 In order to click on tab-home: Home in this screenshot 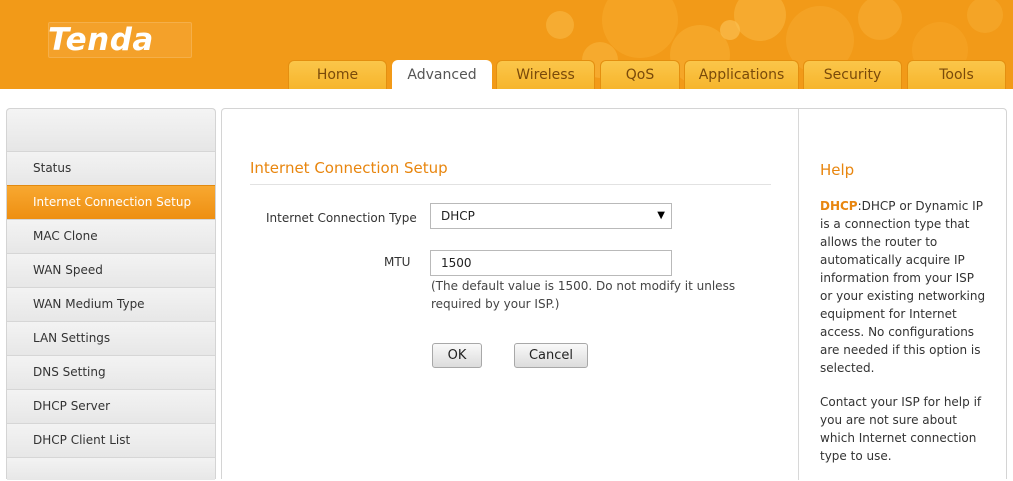, I will do `click(337, 74)`.